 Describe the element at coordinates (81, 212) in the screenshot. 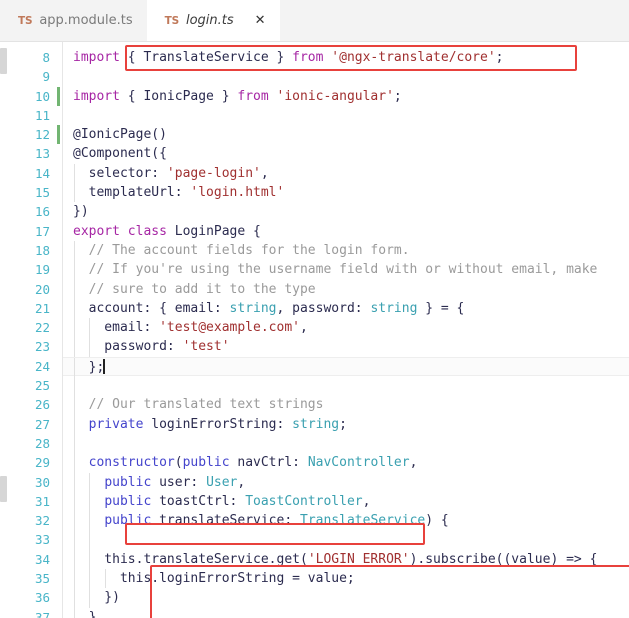

I see `code-token: })` at that location.